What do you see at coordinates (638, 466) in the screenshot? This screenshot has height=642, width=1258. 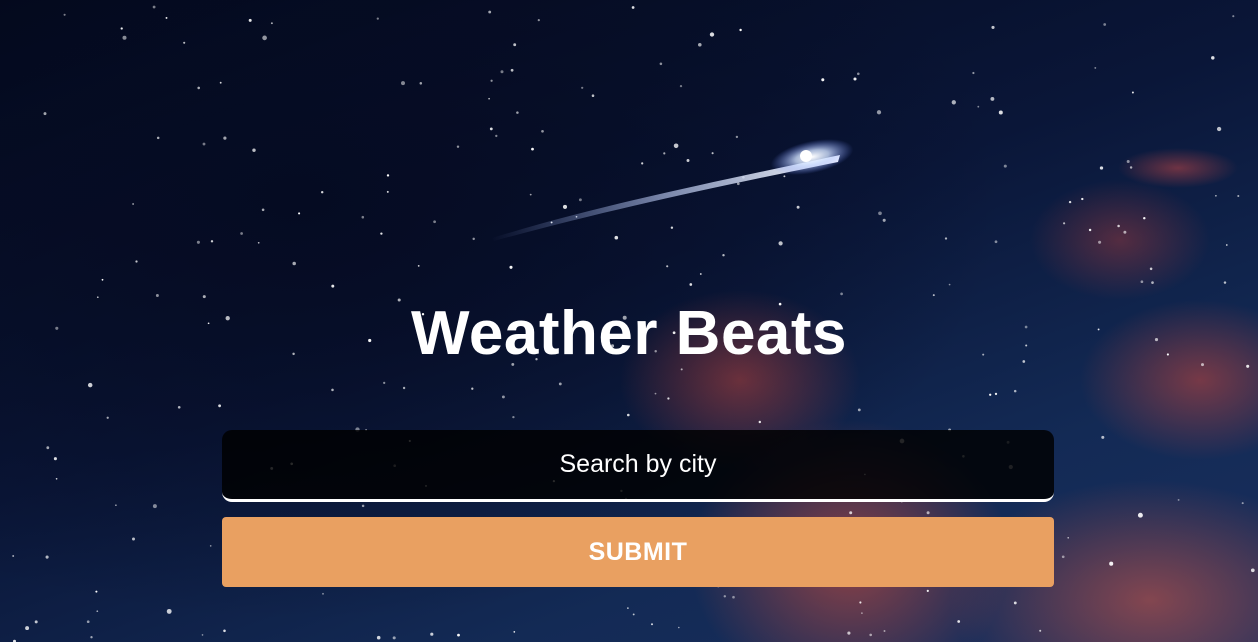 I see `search-input` at bounding box center [638, 466].